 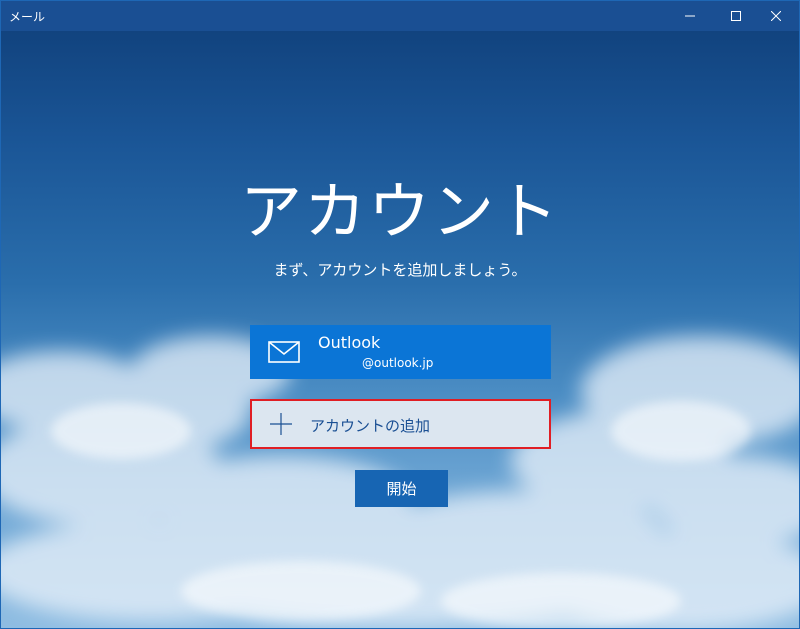 I want to click on start-button-label: 開始, so click(x=401, y=489).